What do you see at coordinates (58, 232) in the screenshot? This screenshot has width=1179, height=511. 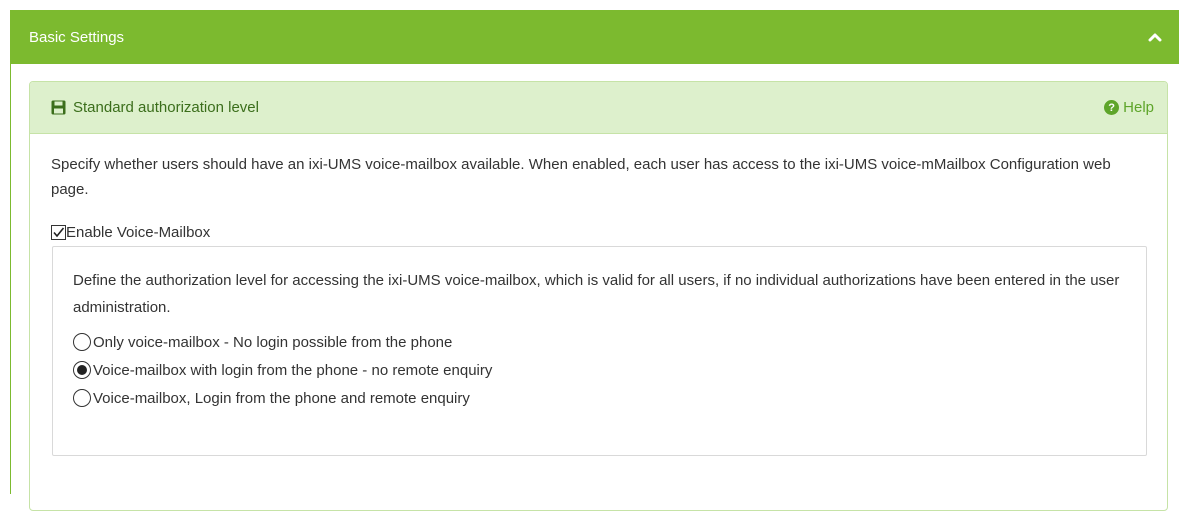 I see `enable-voice-mailbox-checkbox` at bounding box center [58, 232].